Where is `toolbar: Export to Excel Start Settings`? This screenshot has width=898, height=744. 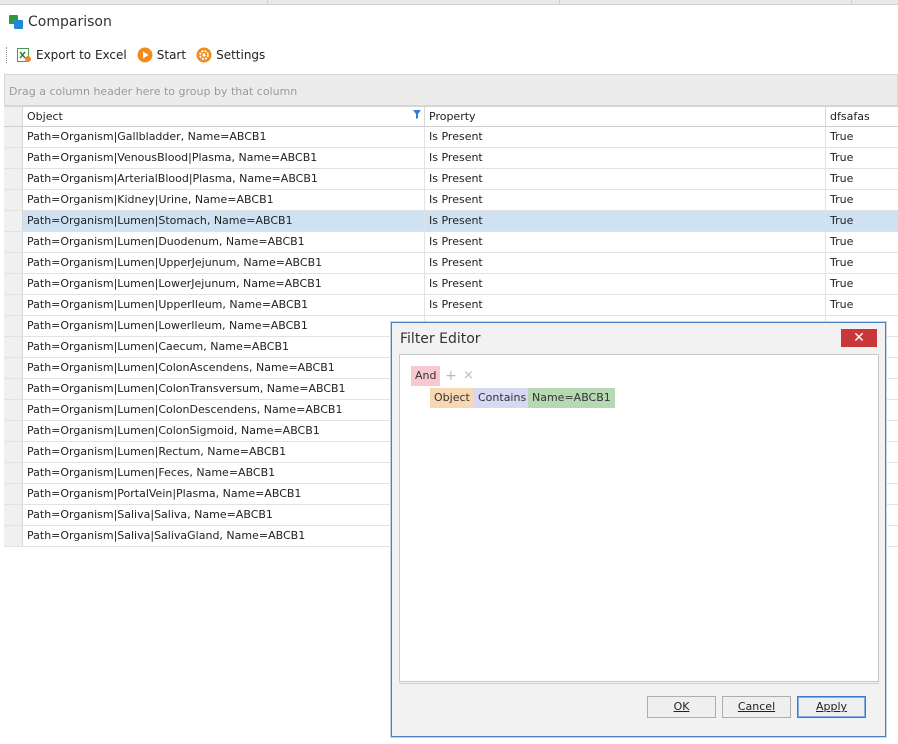
toolbar: Export to Excel Start Settings is located at coordinates (140, 55).